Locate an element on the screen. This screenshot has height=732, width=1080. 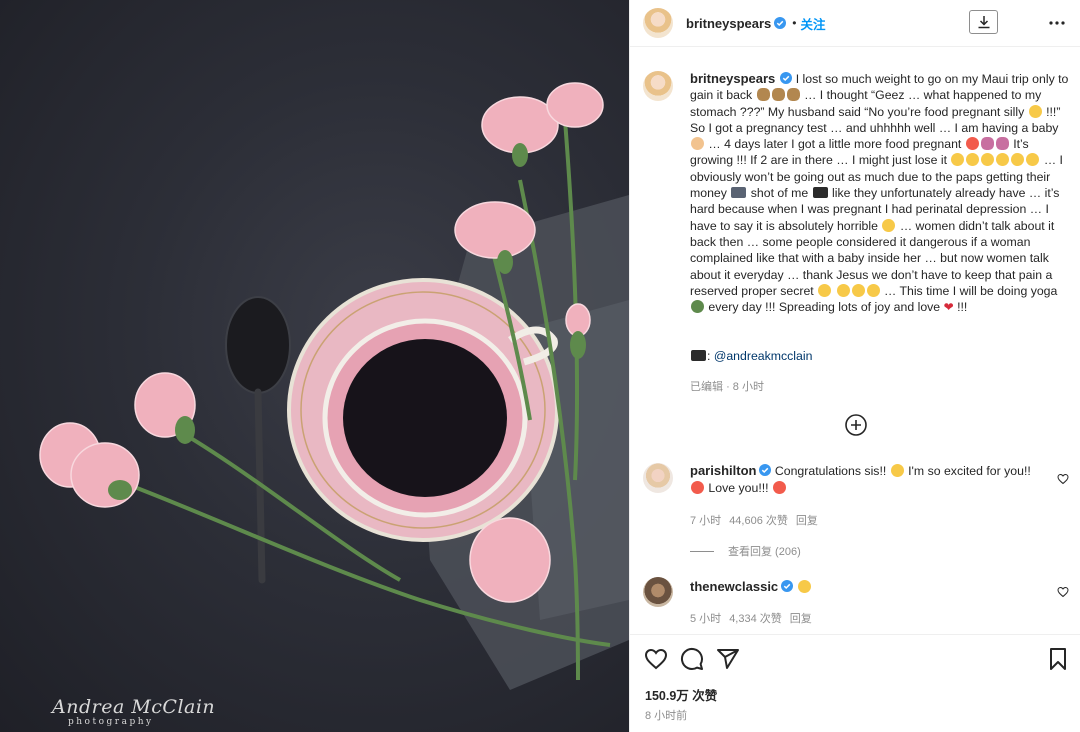
download-button is located at coordinates (983, 22).